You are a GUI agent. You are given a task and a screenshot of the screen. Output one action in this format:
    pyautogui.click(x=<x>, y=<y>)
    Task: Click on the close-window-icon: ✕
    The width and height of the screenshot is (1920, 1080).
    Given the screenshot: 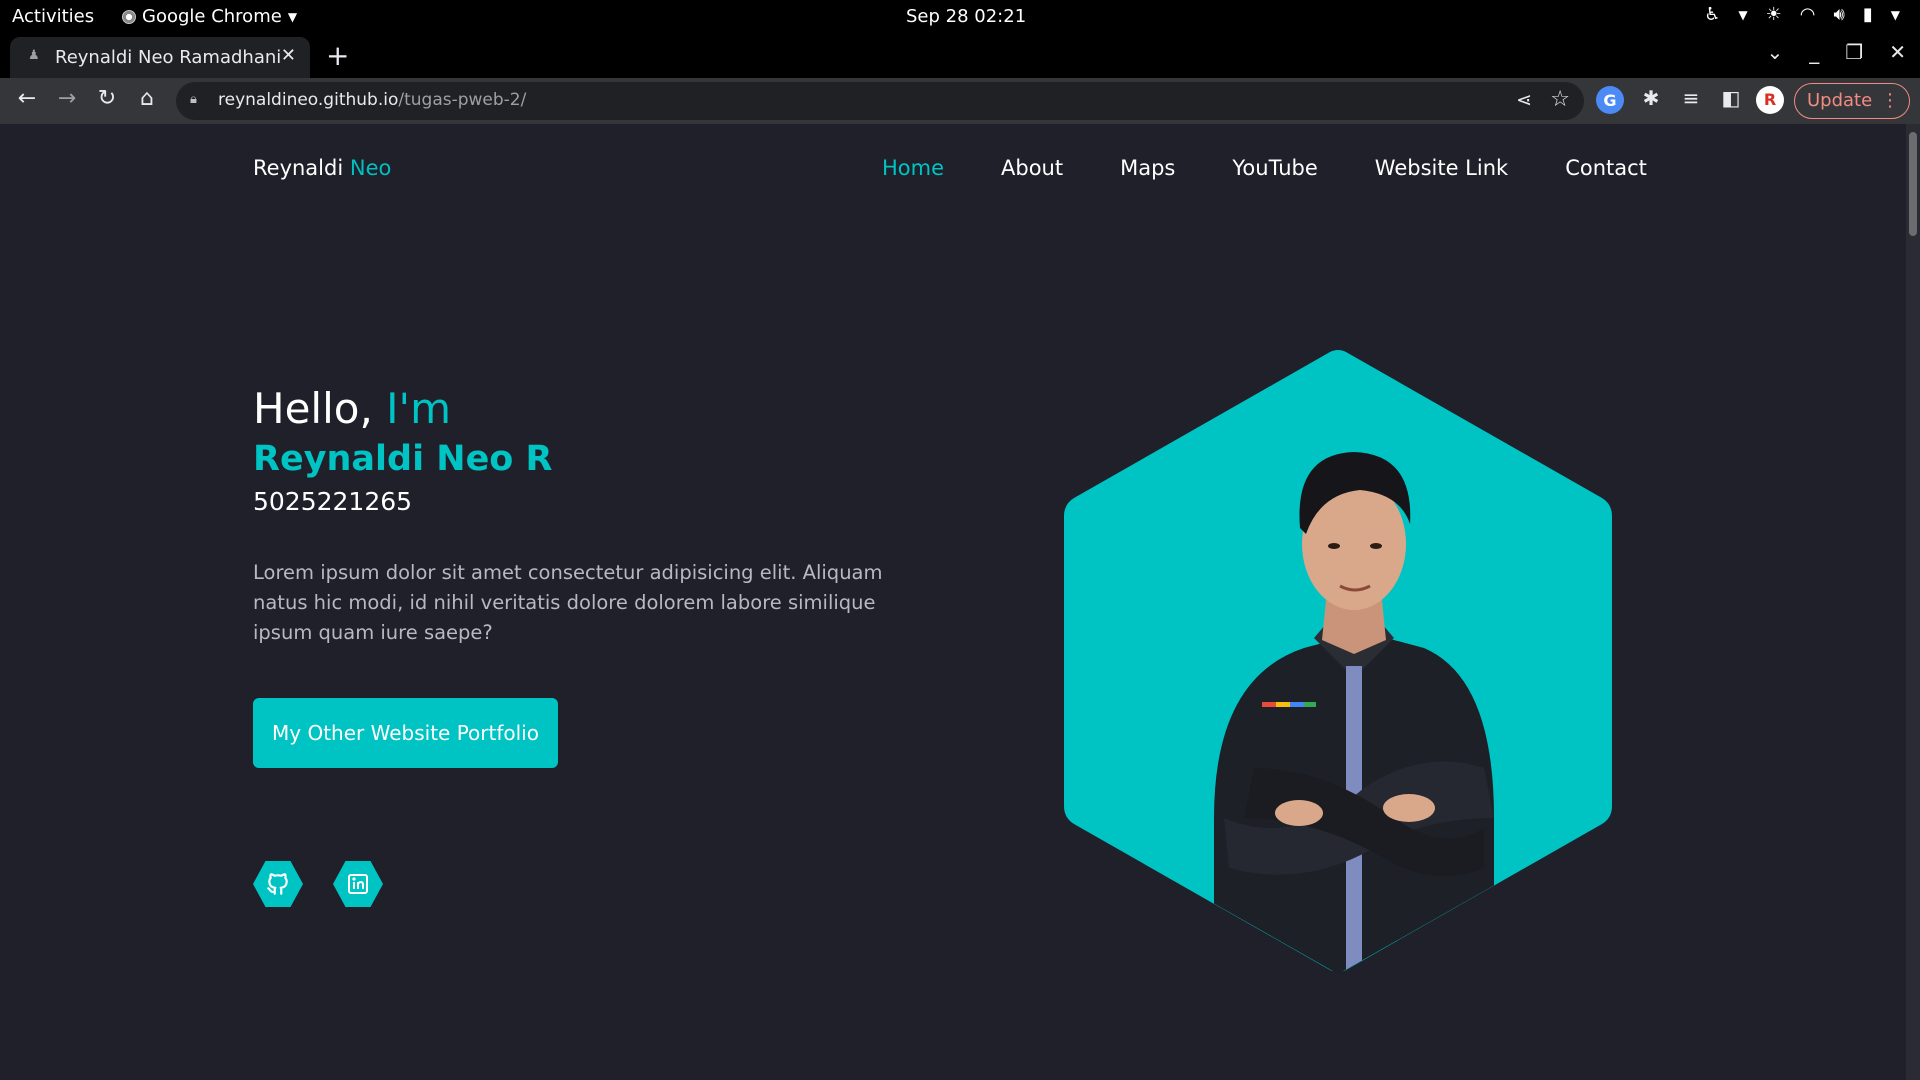 What is the action you would take?
    pyautogui.click(x=1897, y=52)
    